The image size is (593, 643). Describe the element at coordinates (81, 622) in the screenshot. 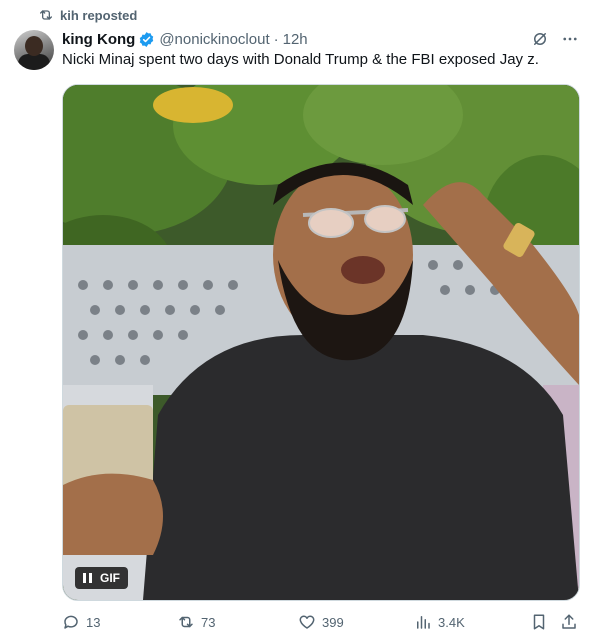

I see `reply-button: 13` at that location.